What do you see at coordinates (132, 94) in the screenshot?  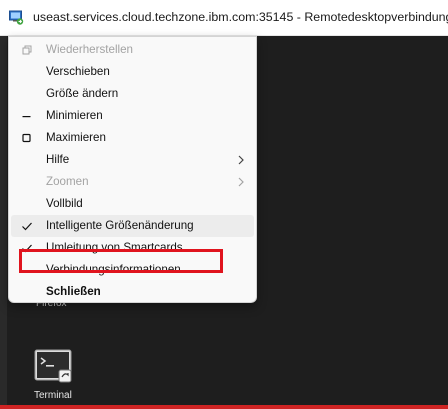 I see `menu-item-resize: Größe ändern` at bounding box center [132, 94].